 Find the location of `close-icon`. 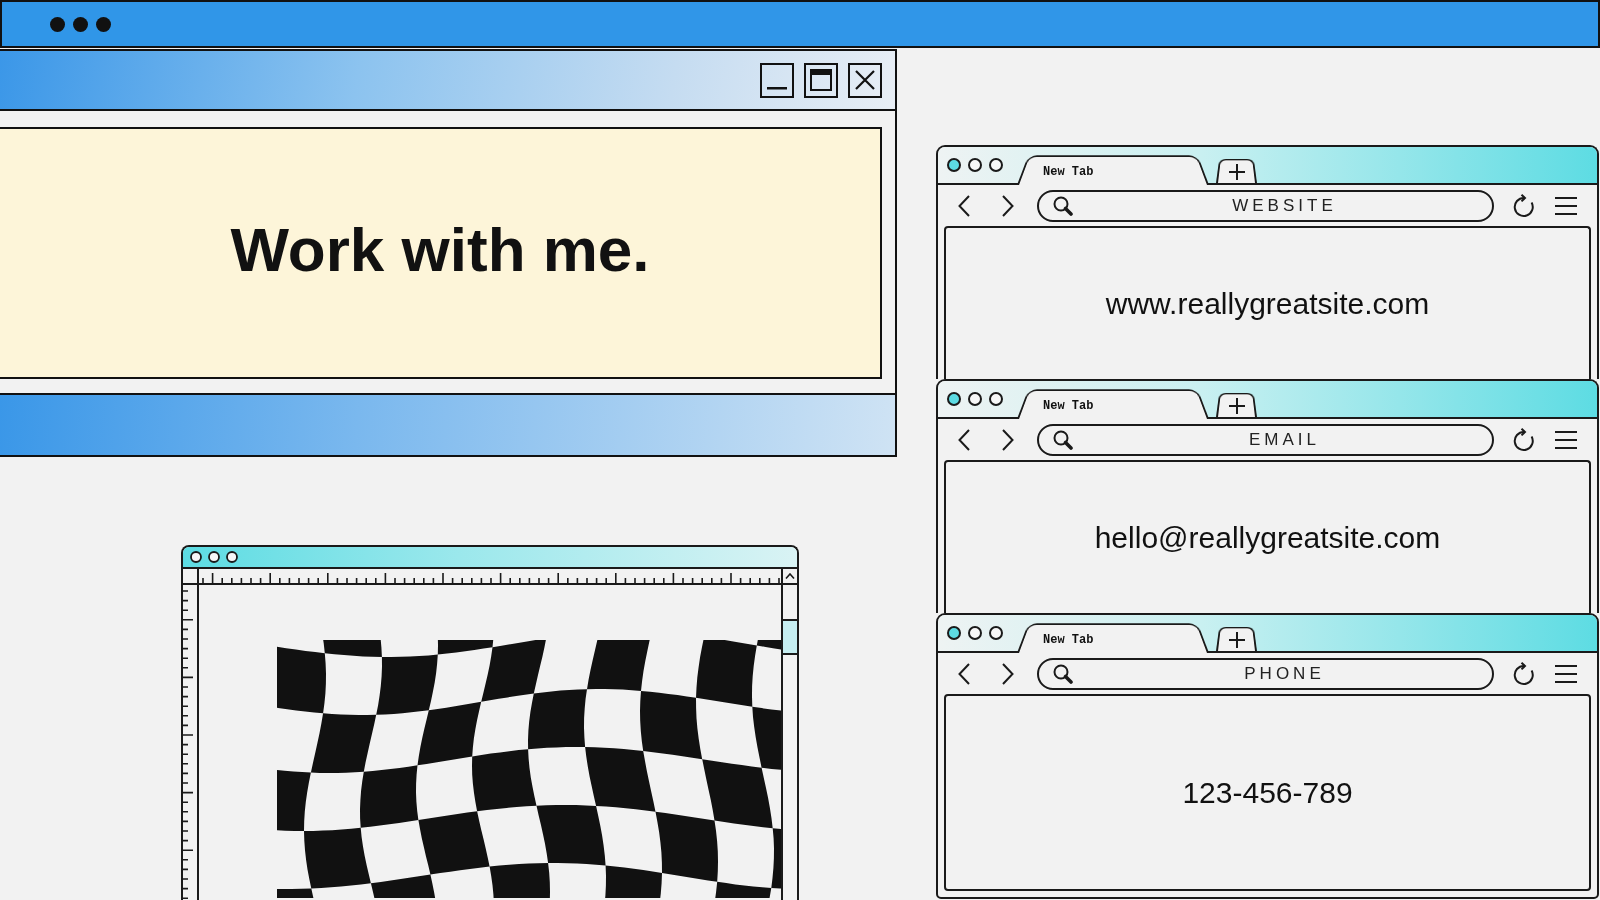

close-icon is located at coordinates (865, 80).